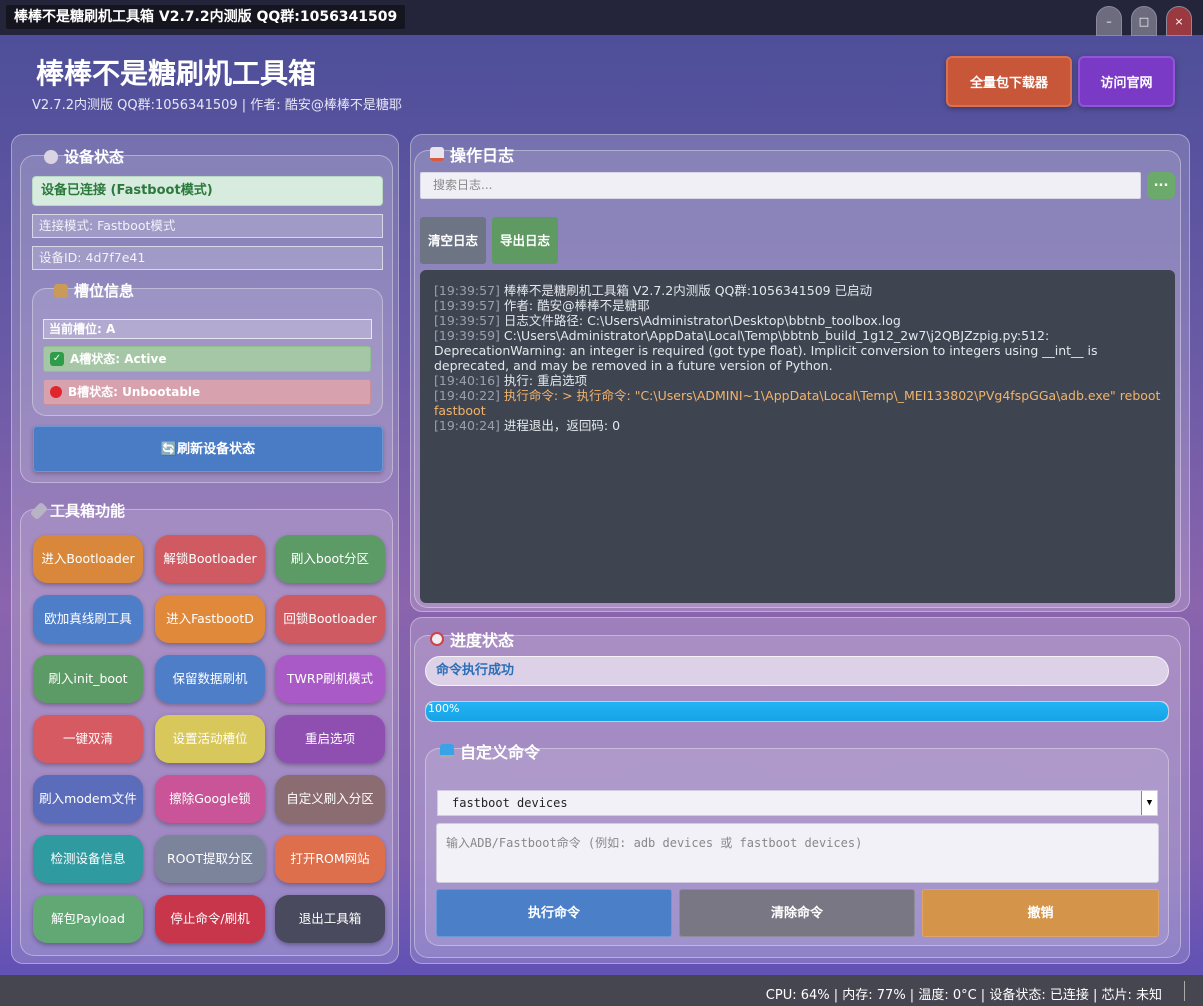 The height and width of the screenshot is (1006, 1203). What do you see at coordinates (562, 425) in the screenshot?
I see `log-message: 进程退出，返回码: 0` at bounding box center [562, 425].